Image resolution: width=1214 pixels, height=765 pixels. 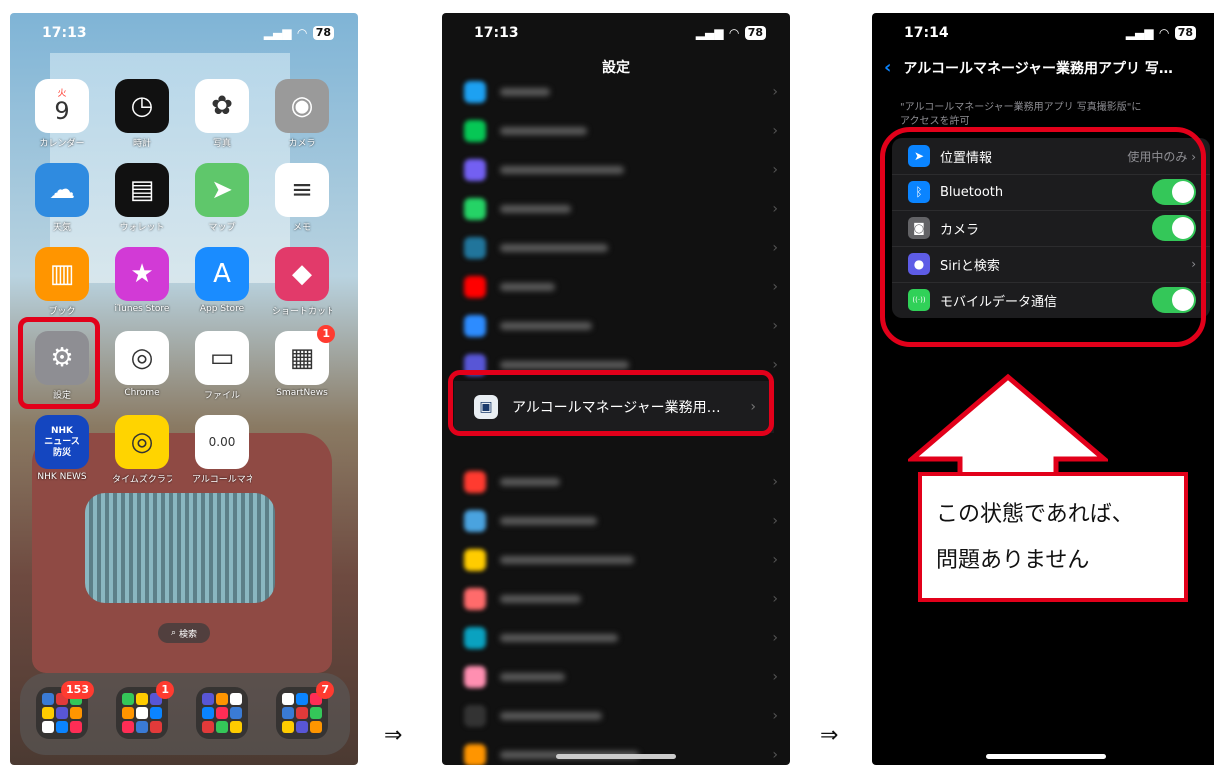 What do you see at coordinates (142, 442) in the screenshot?
I see `app-glyph-icon: ◎` at bounding box center [142, 442].